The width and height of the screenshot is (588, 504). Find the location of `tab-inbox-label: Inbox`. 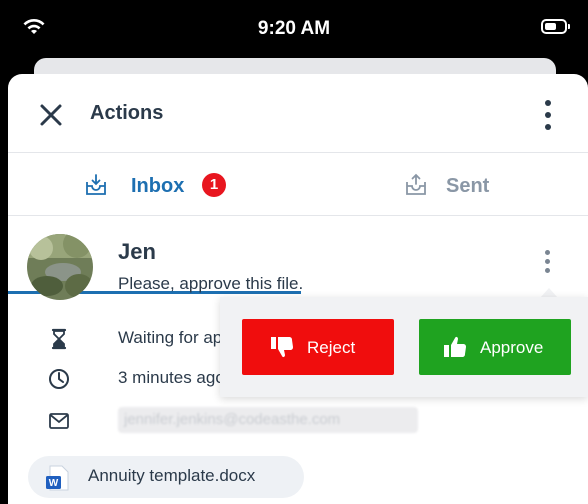

tab-inbox-label: Inbox is located at coordinates (158, 186).